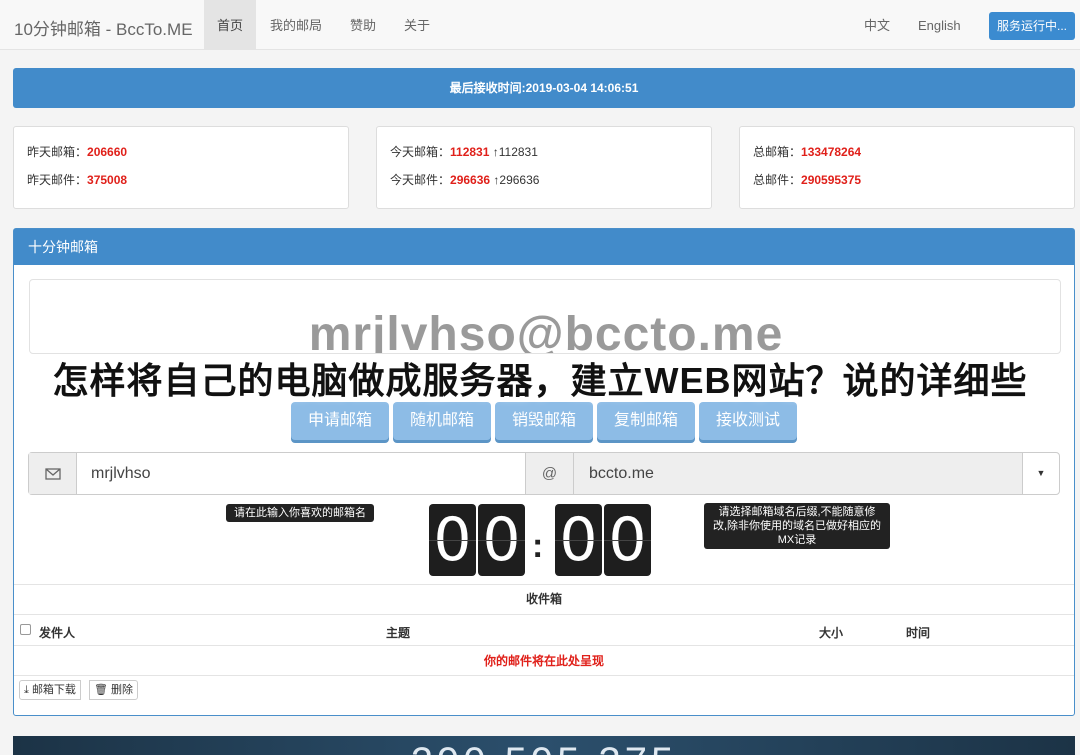 Image resolution: width=1080 pixels, height=755 pixels. What do you see at coordinates (77, 180) in the screenshot?
I see `stat-yesterday-mail: 昨天邮件：375008` at bounding box center [77, 180].